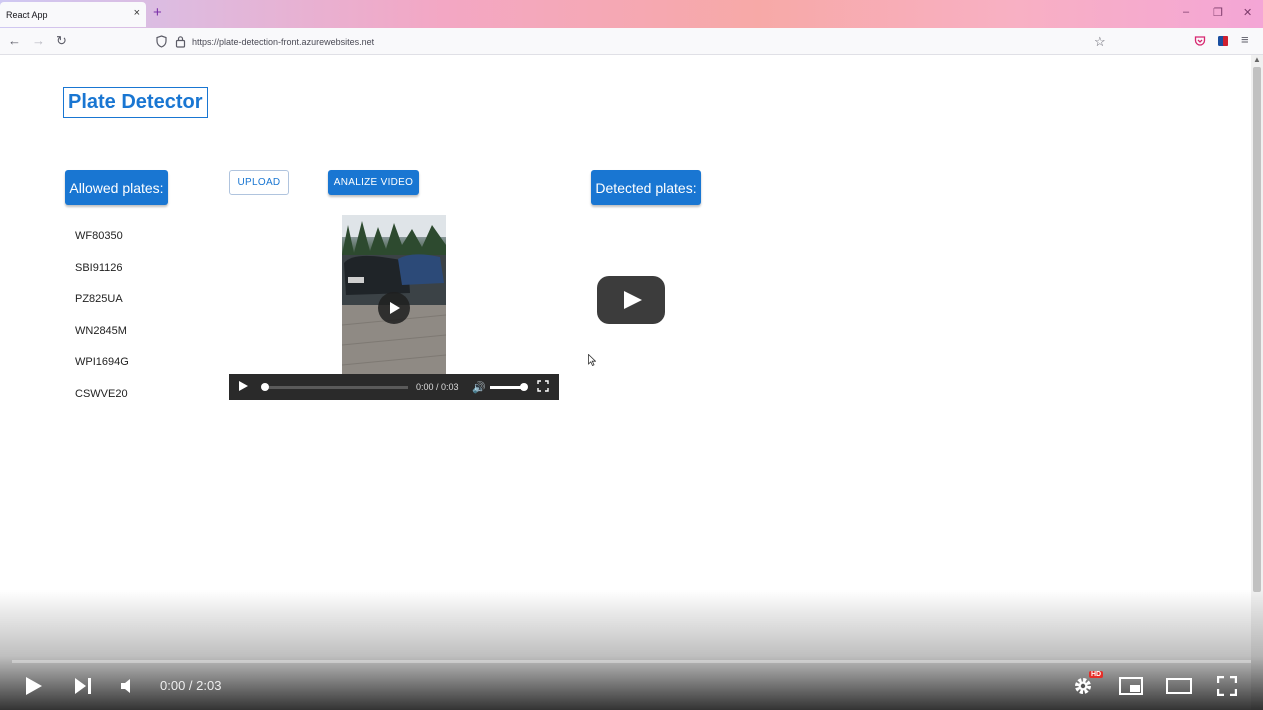 The height and width of the screenshot is (710, 1263). What do you see at coordinates (137, 13) in the screenshot?
I see `tab-close-icon: ×` at bounding box center [137, 13].